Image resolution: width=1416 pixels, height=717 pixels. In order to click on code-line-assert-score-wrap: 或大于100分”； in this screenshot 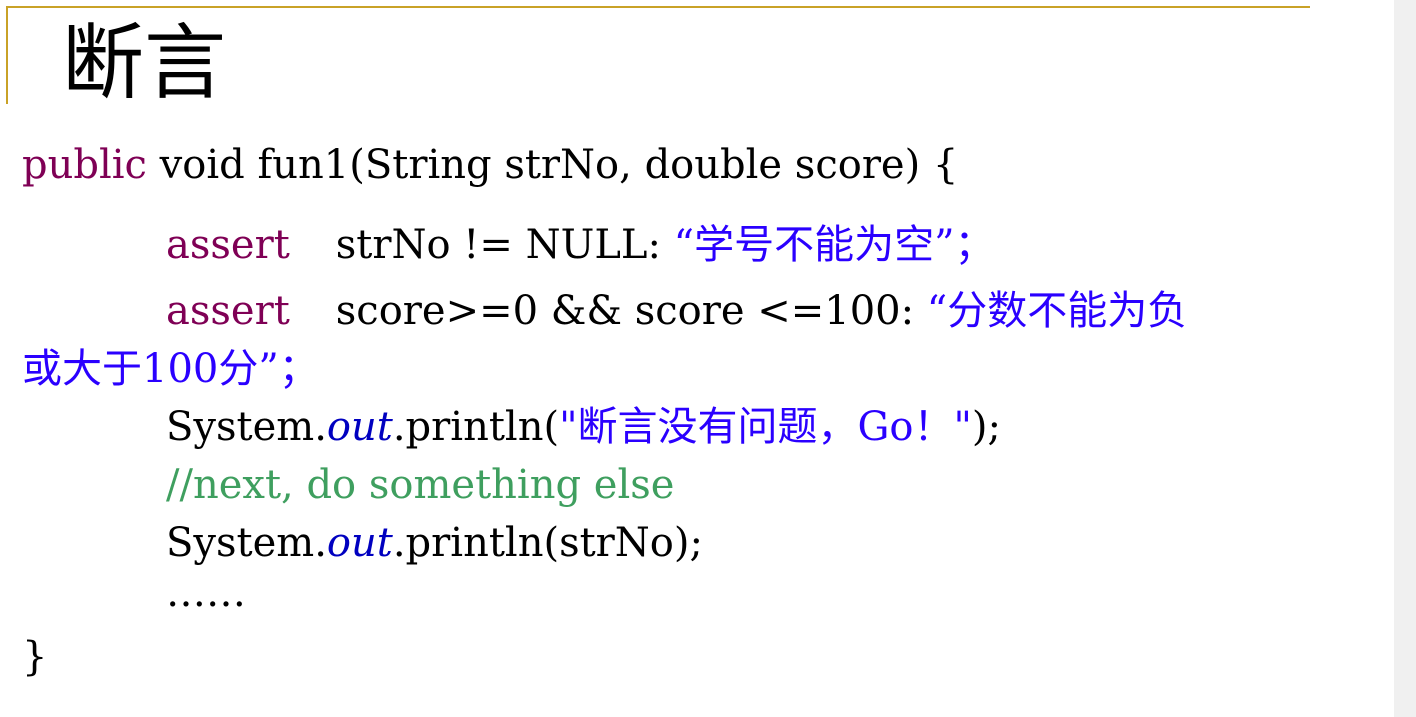, I will do `click(170, 369)`.